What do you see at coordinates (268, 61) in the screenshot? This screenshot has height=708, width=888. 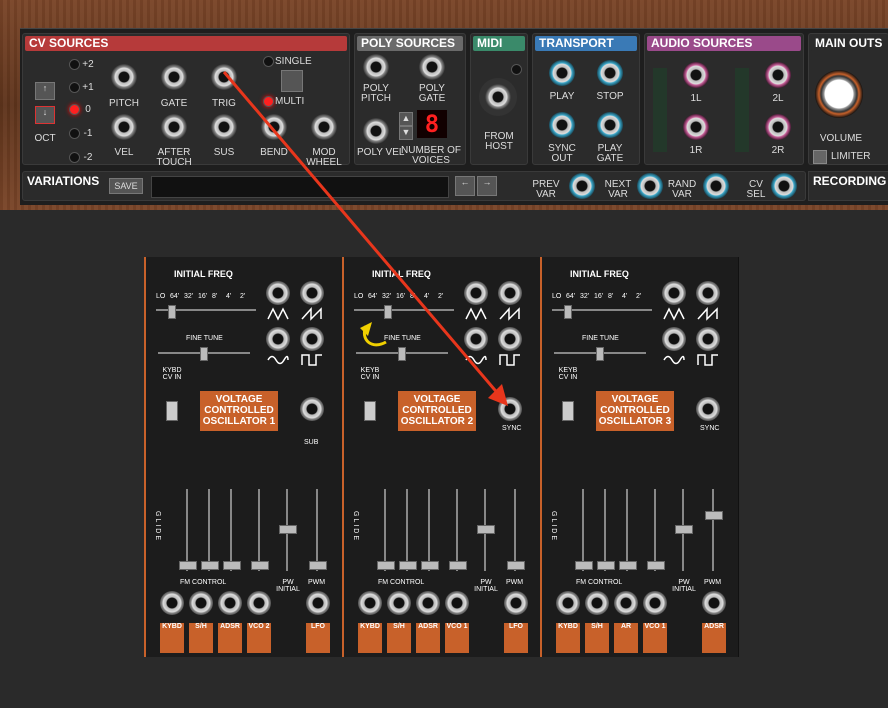 I see `single-led` at bounding box center [268, 61].